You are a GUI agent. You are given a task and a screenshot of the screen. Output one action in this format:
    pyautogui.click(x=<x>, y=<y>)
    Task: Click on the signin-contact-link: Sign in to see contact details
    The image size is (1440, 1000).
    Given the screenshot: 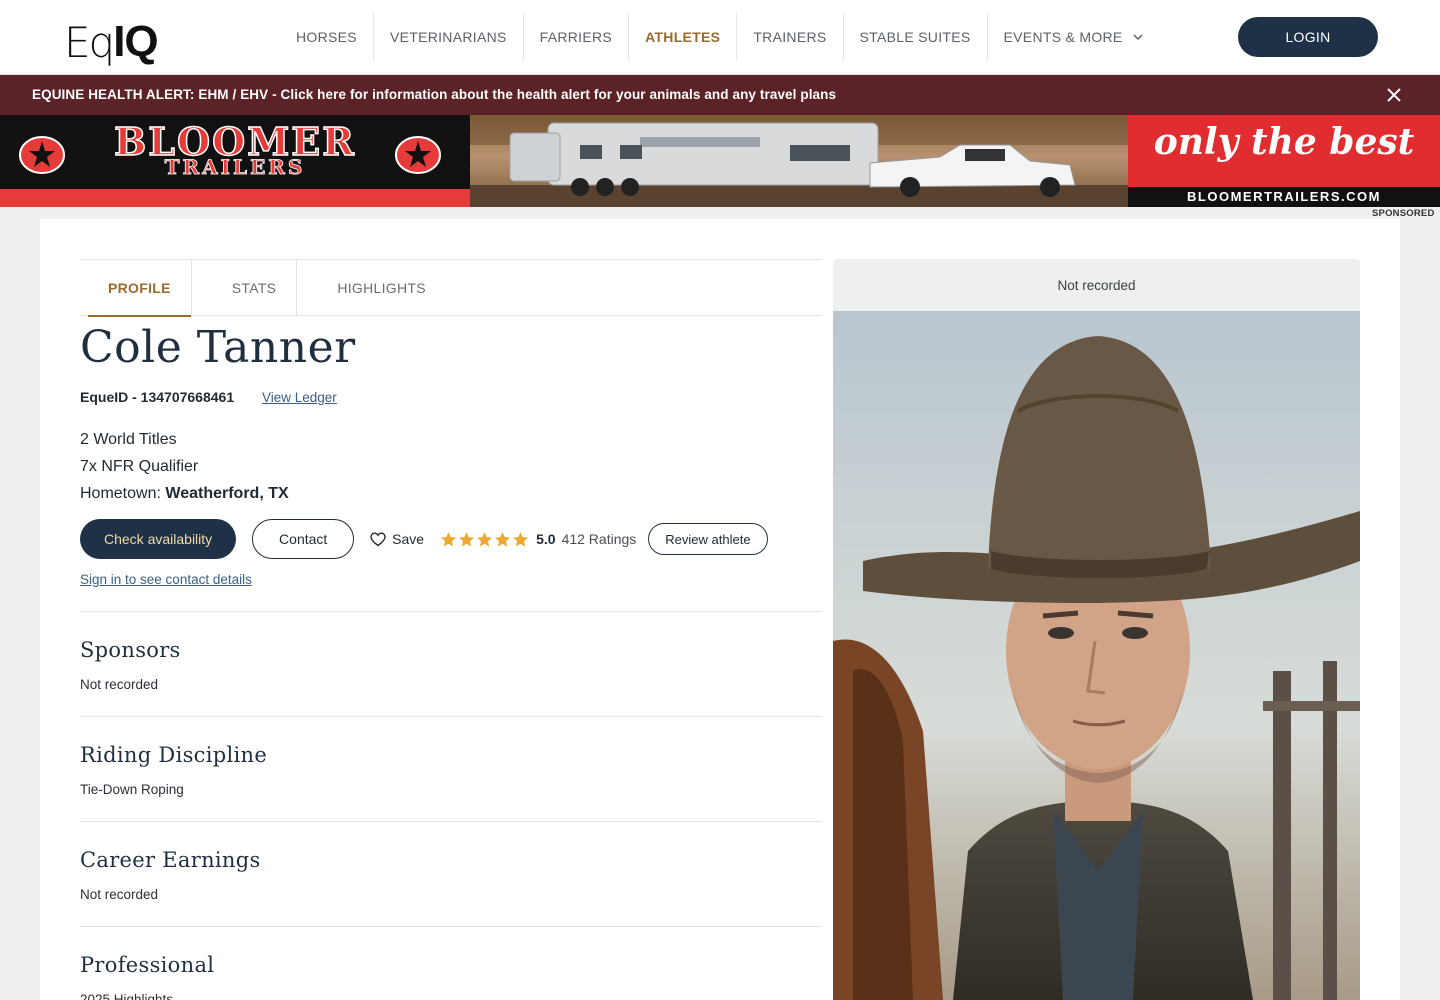 What is the action you would take?
    pyautogui.click(x=166, y=579)
    